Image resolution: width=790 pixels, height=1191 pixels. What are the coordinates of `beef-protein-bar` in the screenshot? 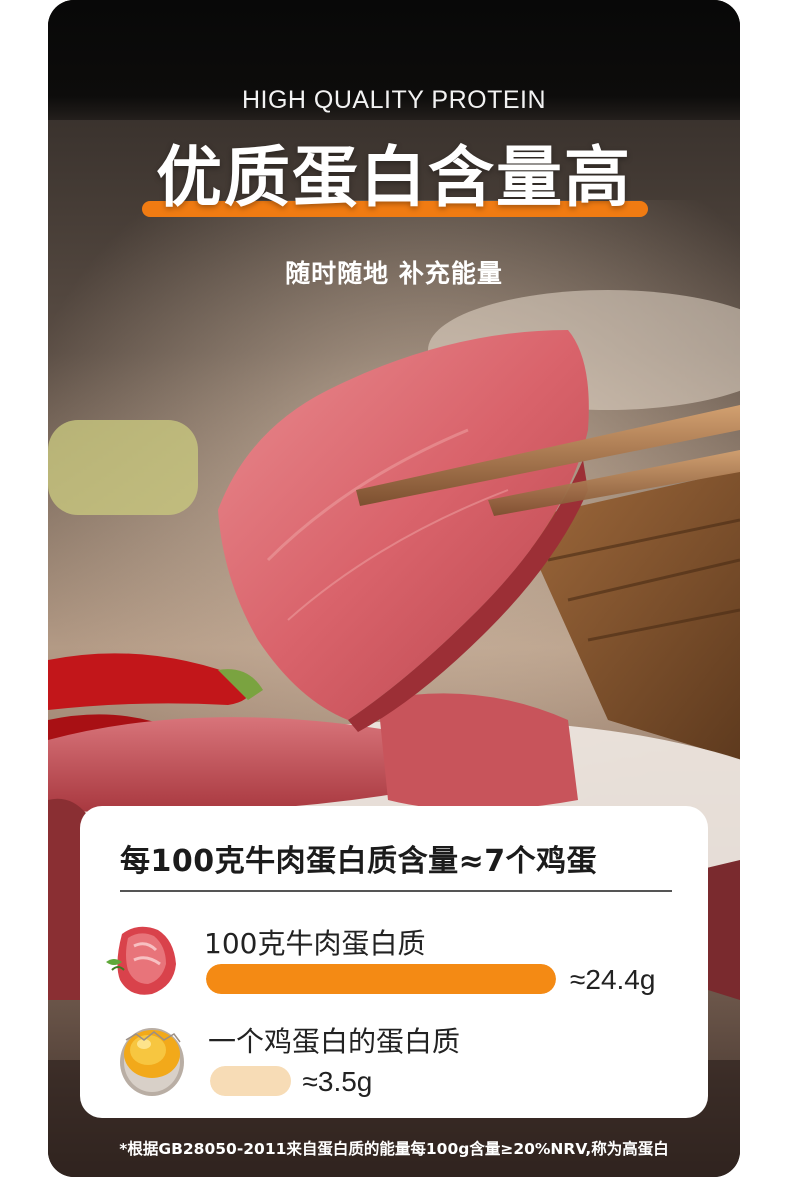 It's located at (381, 979).